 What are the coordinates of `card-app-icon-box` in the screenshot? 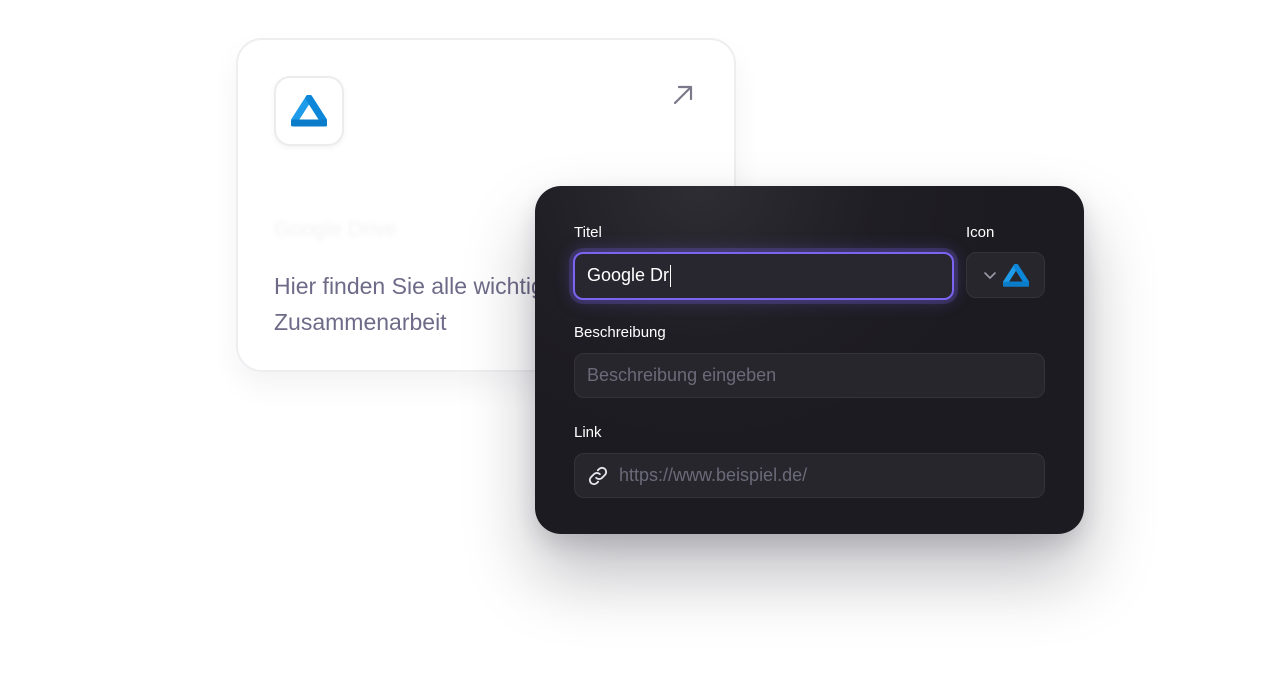 It's located at (309, 111).